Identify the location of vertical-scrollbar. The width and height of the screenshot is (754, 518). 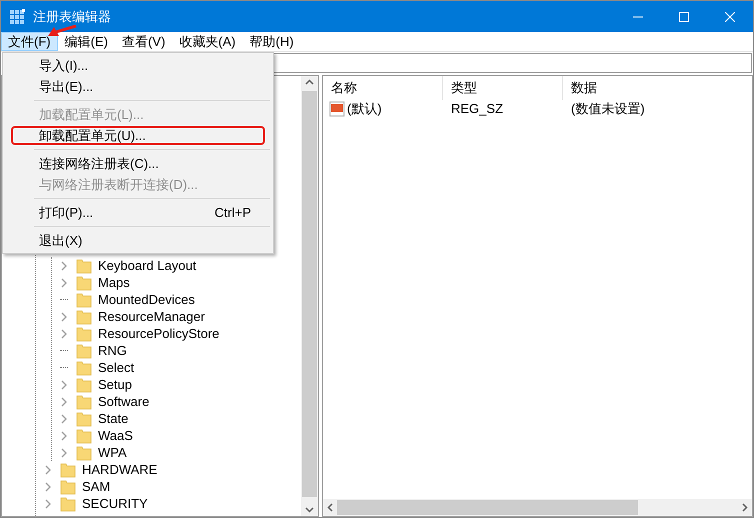
(309, 296).